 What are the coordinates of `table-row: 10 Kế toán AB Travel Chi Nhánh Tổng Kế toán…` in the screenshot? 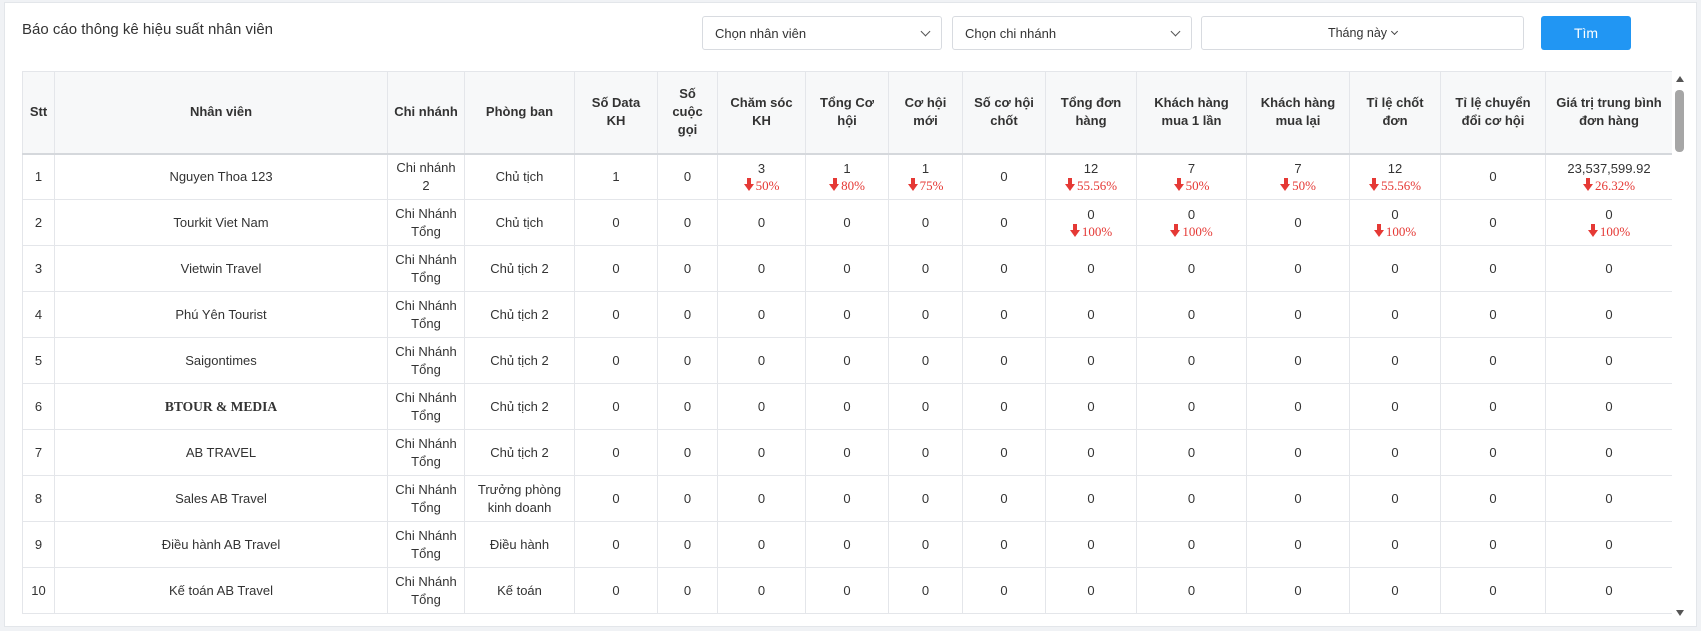 It's located at (847, 590).